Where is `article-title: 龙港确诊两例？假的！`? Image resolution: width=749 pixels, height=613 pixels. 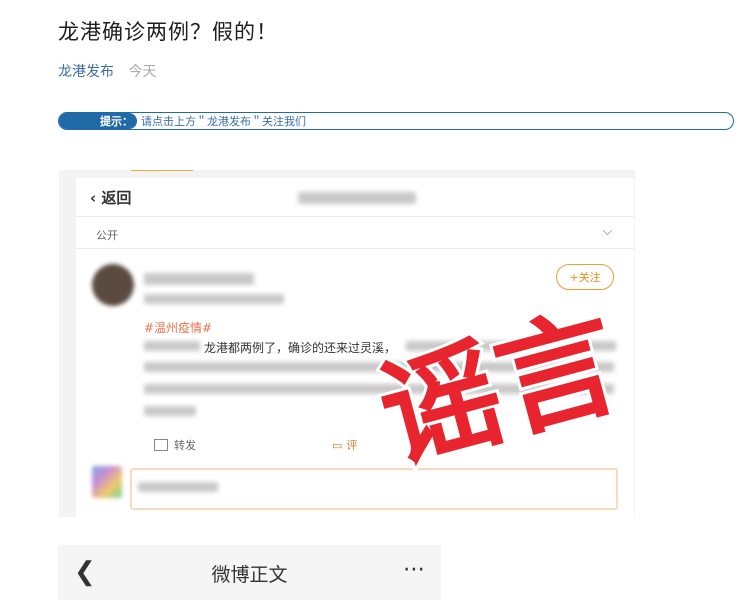
article-title: 龙港确诊两例？假的！ is located at coordinates (168, 32).